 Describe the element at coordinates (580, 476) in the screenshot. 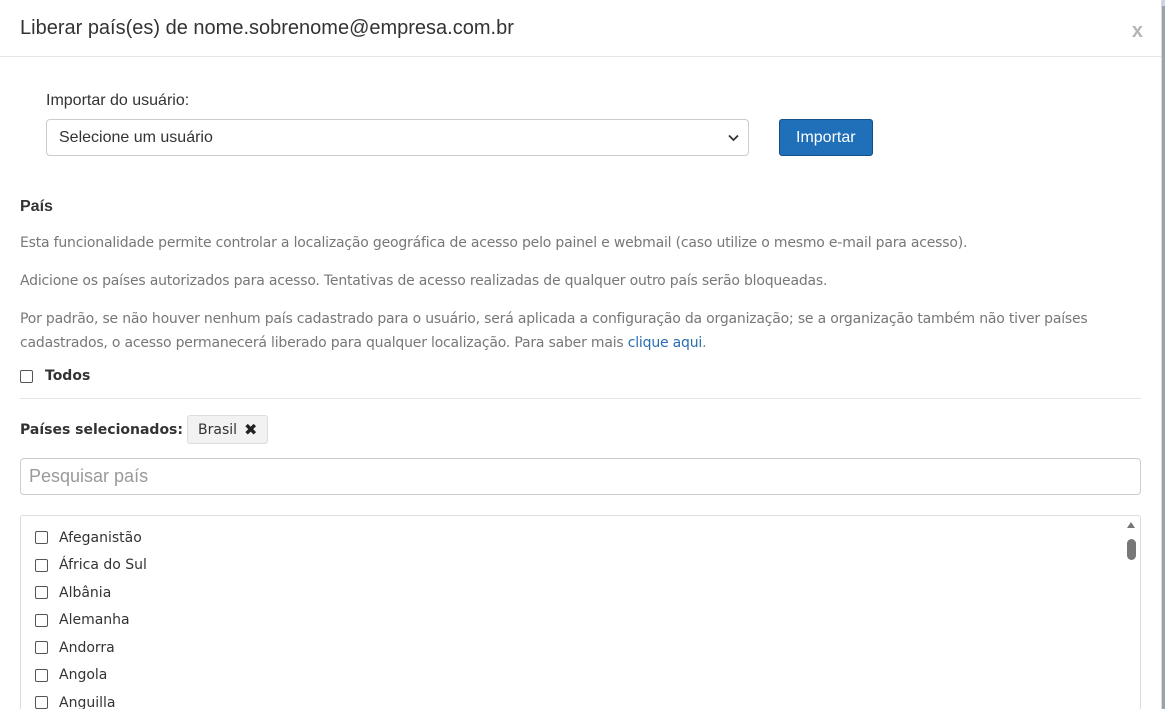

I see `search-country-input` at that location.